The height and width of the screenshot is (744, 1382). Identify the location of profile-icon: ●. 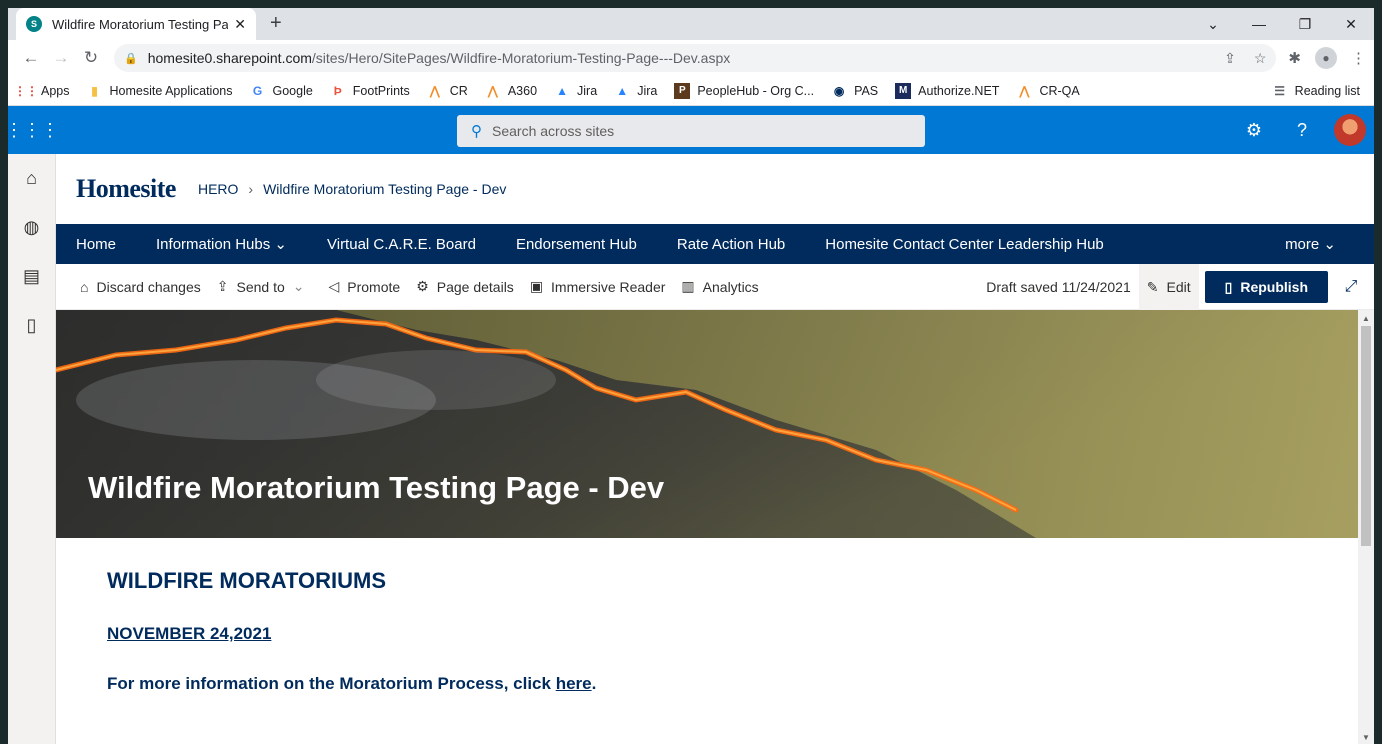
(1326, 58).